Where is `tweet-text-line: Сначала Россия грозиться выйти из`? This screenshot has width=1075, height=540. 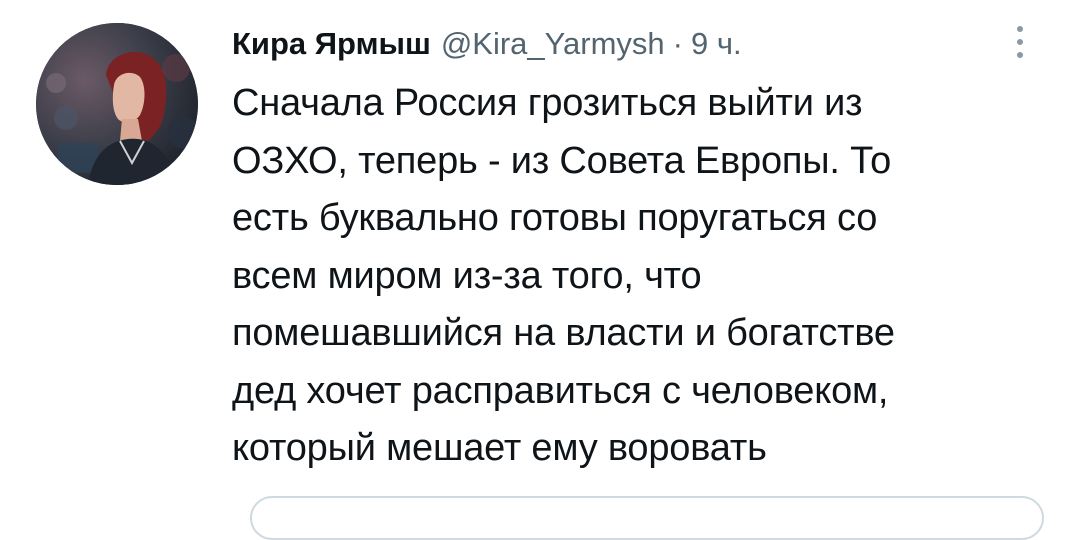
tweet-text-line: Сначала Россия грозиться выйти из is located at coordinates (547, 103).